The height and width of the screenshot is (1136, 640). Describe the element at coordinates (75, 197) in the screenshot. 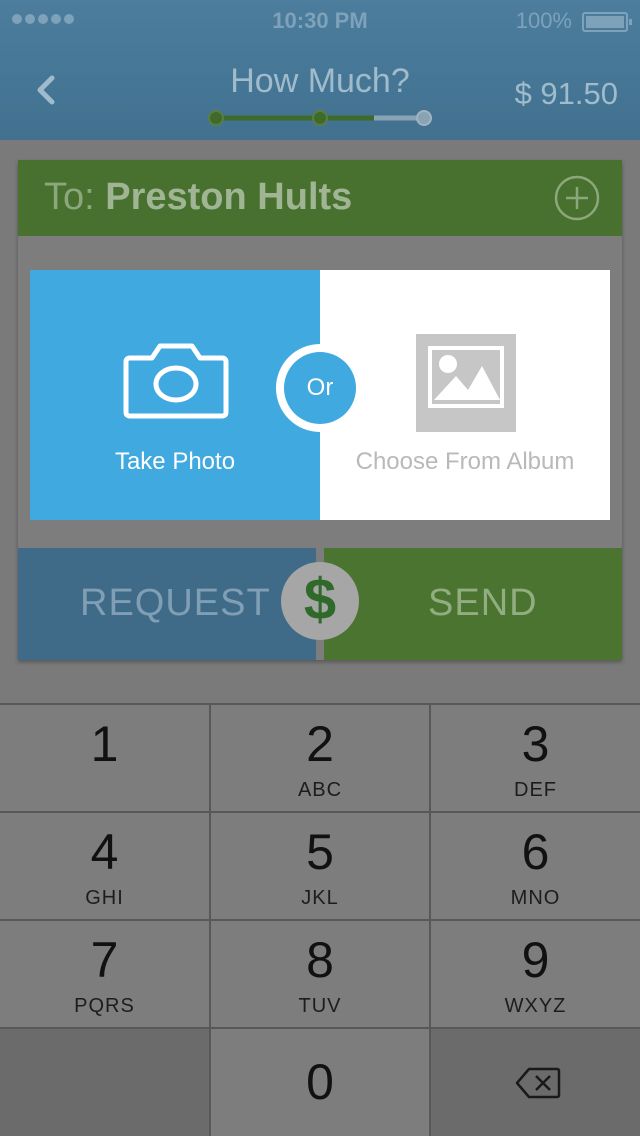

I see `recipient-prefix: To:` at that location.